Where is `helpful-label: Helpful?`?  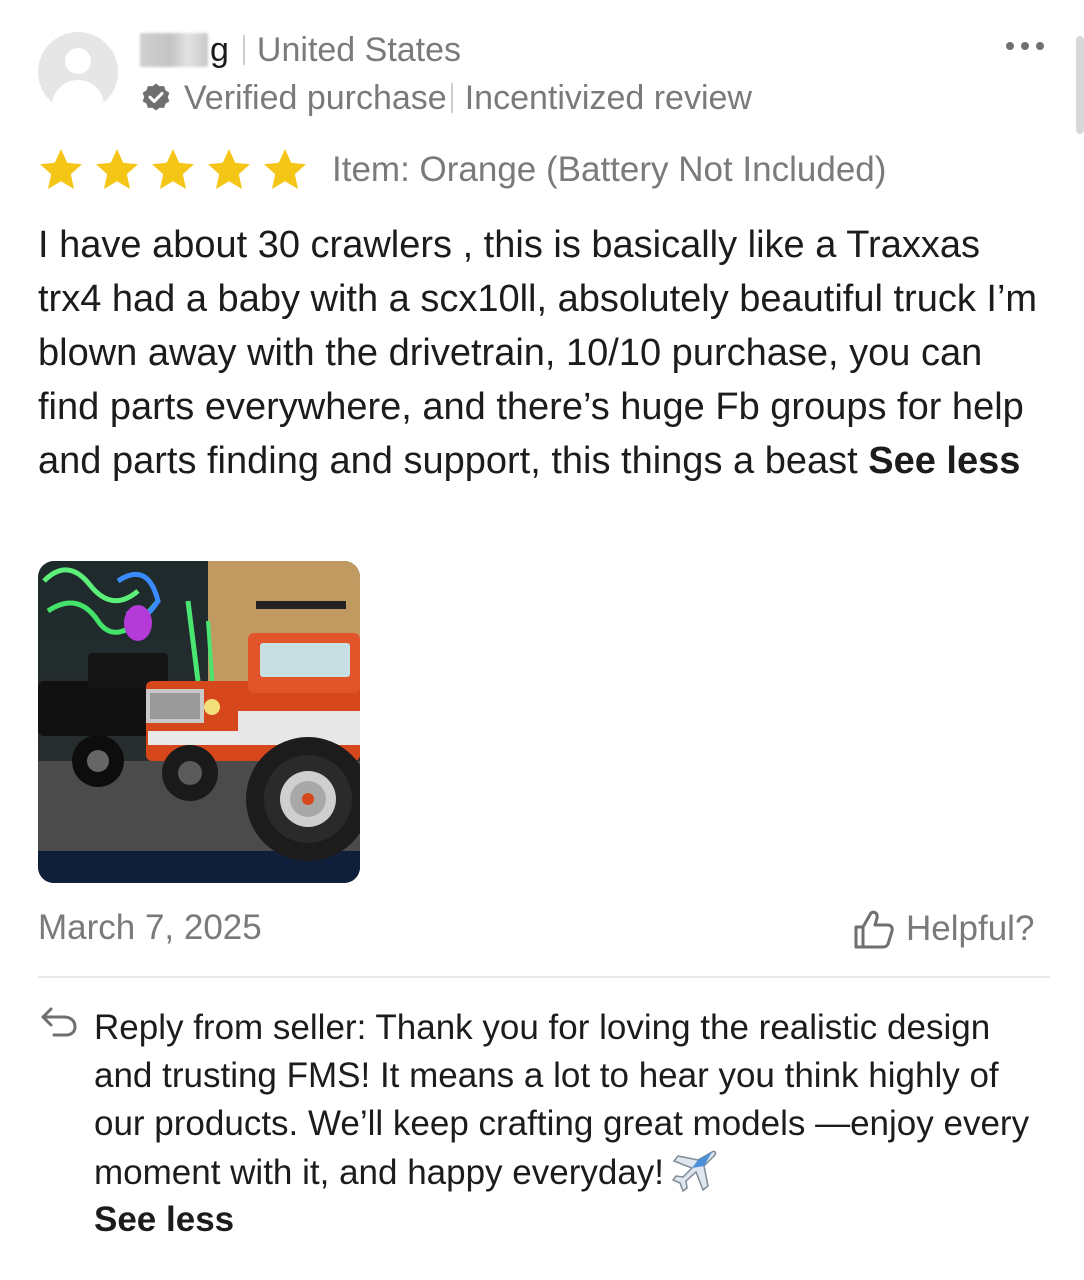
helpful-label: Helpful? is located at coordinates (970, 928).